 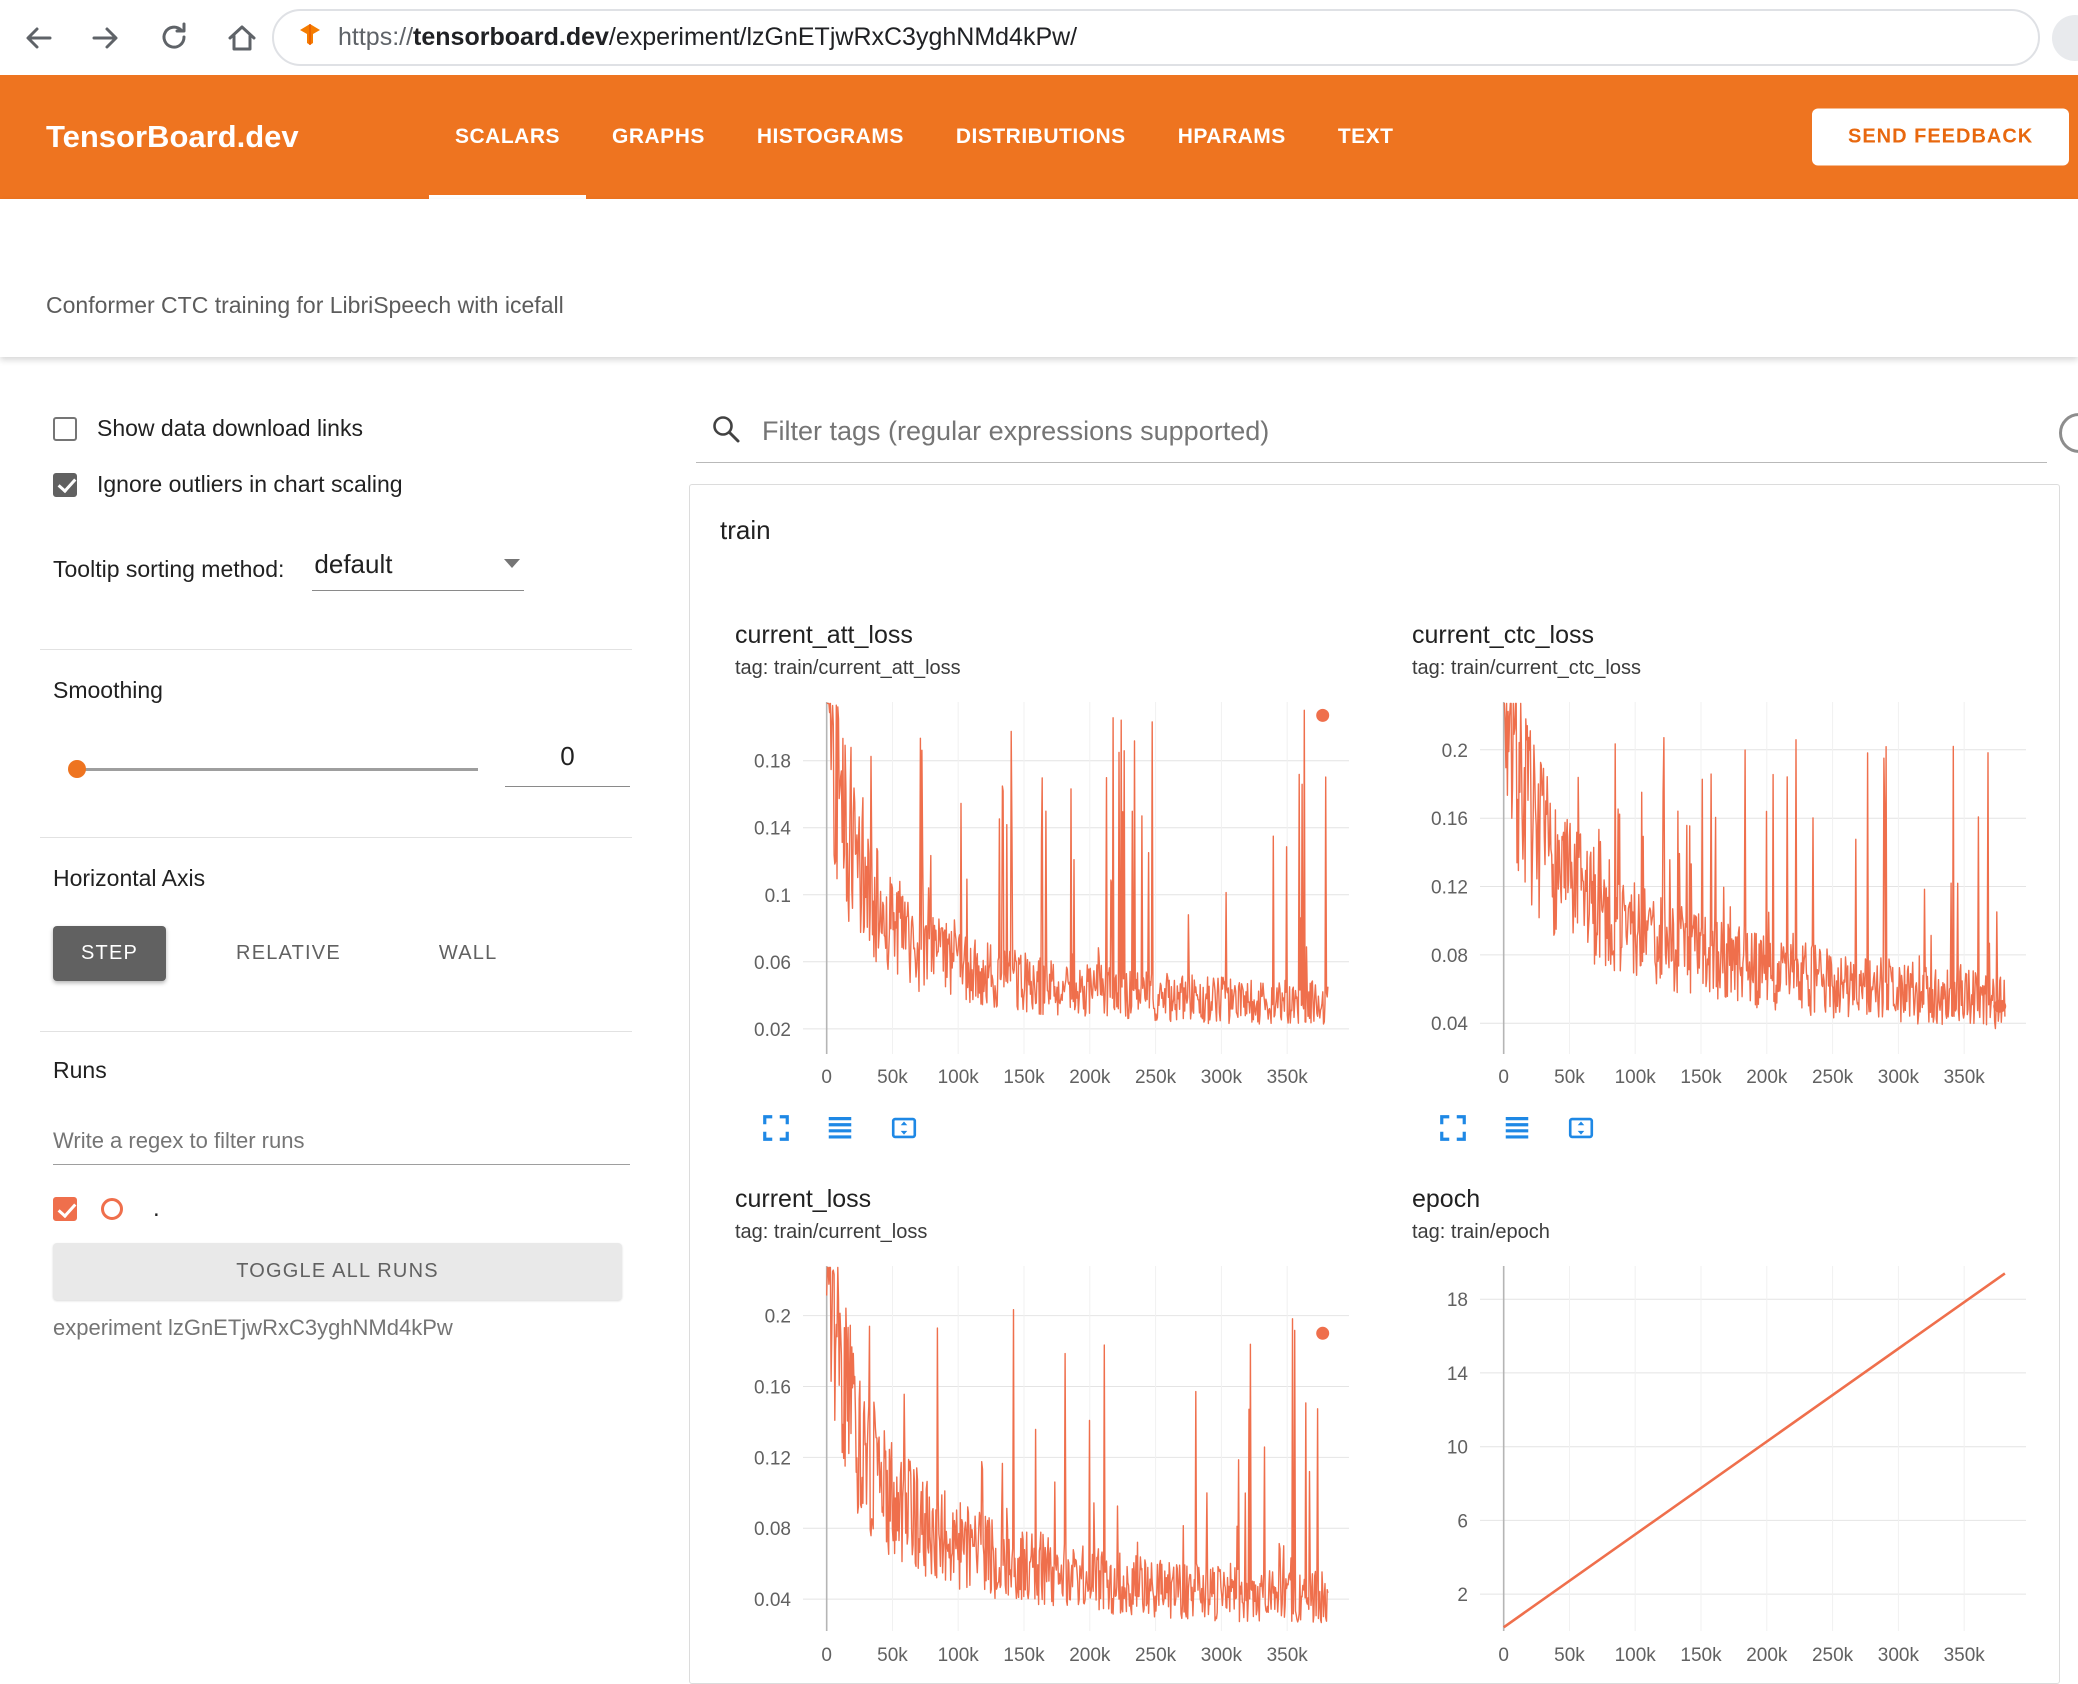 I want to click on home-icon, so click(x=242, y=38).